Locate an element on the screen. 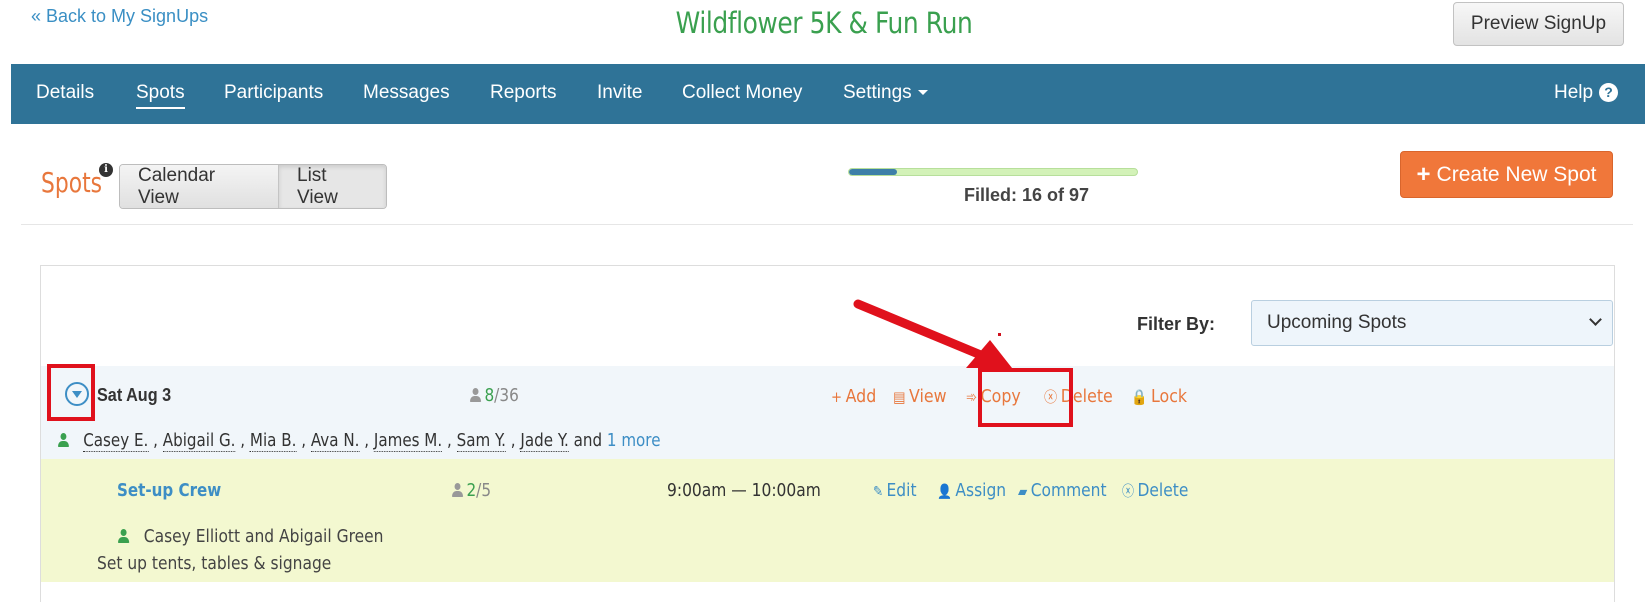 The width and height of the screenshot is (1648, 602). create-new-spot-button: + Create New Spot is located at coordinates (1506, 174).